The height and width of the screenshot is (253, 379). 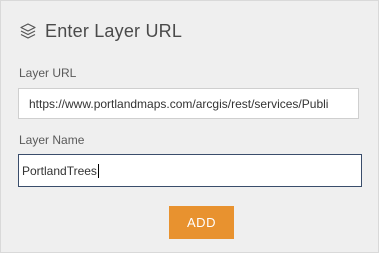 What do you see at coordinates (190, 170) in the screenshot?
I see `layer-name-input: PortlandTrees` at bounding box center [190, 170].